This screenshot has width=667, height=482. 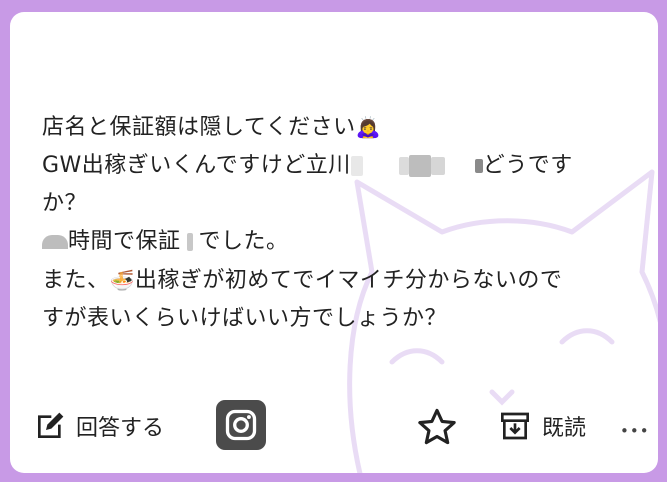 What do you see at coordinates (212, 127) in the screenshot?
I see `message-line-1: 店名と保証額は隠してください🙇‍♀️` at bounding box center [212, 127].